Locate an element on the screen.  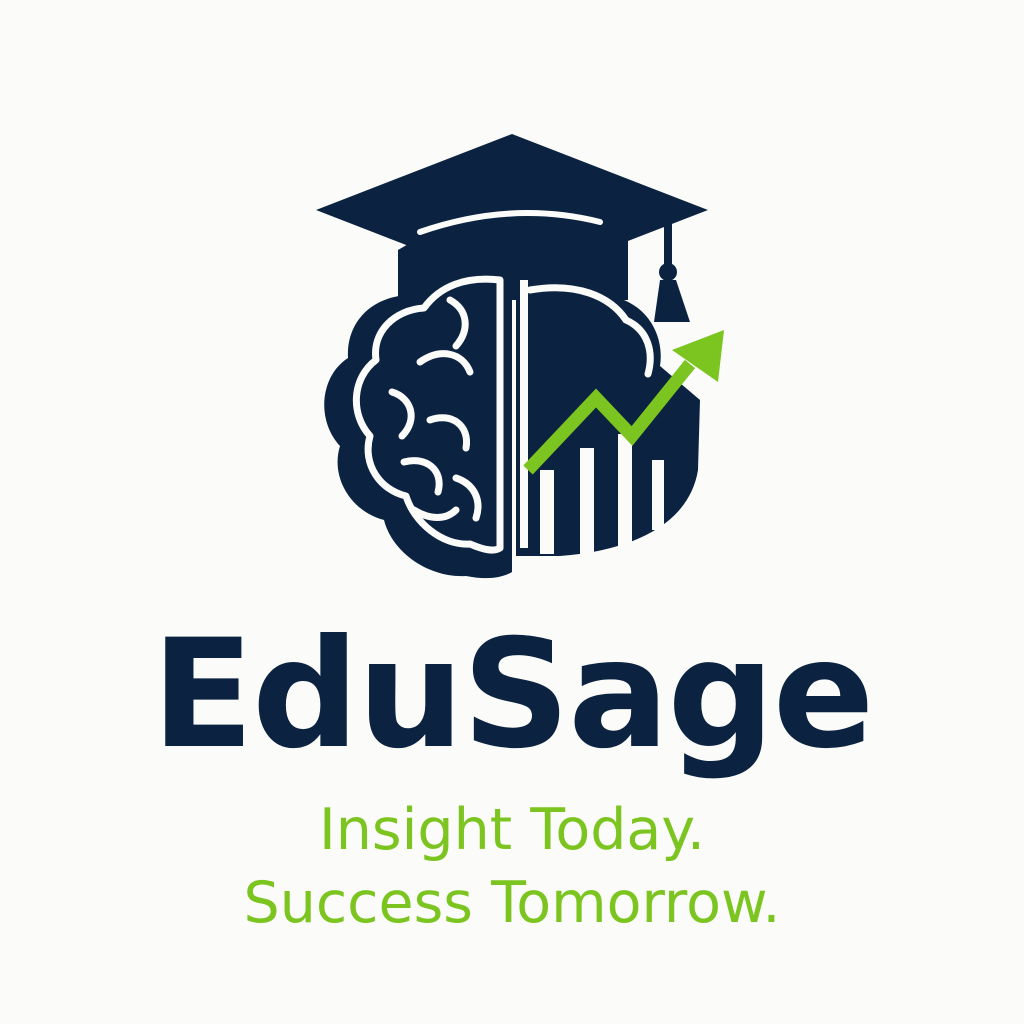
brain-icon is located at coordinates (418, 419).